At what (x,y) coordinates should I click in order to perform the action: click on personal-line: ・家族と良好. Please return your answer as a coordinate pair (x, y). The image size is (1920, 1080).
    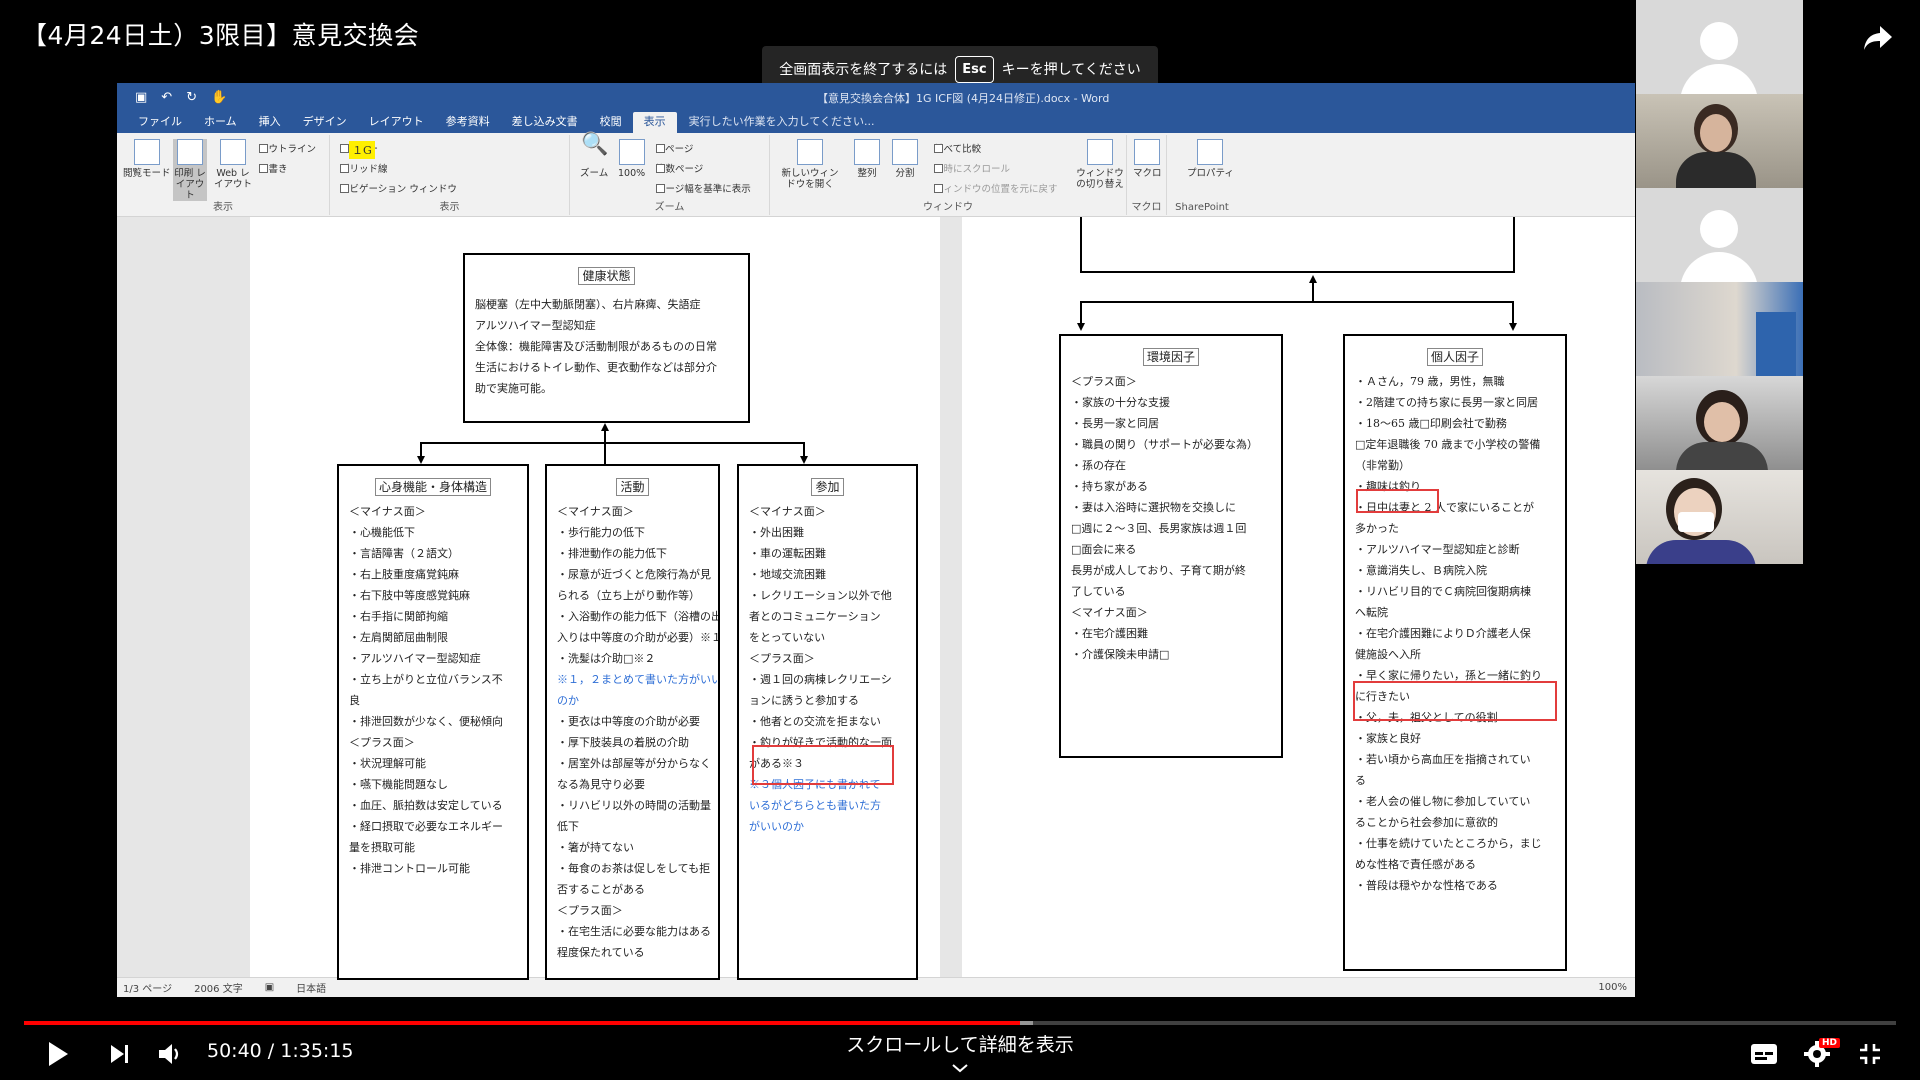
    Looking at the image, I should click on (1388, 738).